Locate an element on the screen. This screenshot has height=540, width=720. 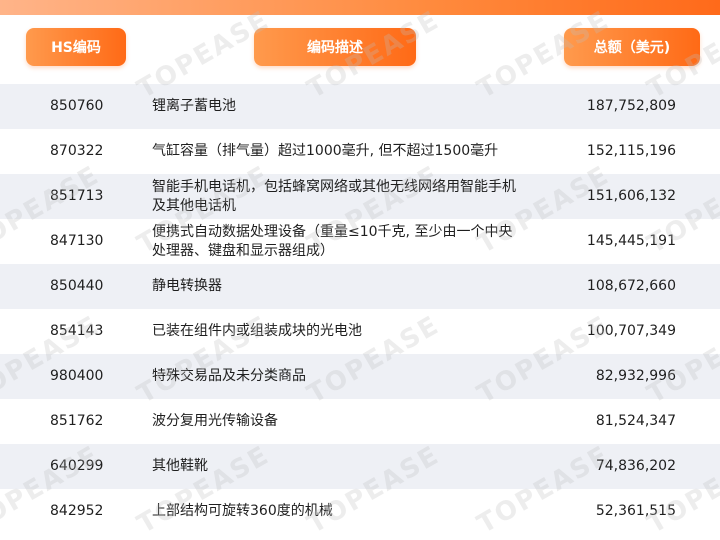
hs-code-cell: 980400 is located at coordinates (77, 376).